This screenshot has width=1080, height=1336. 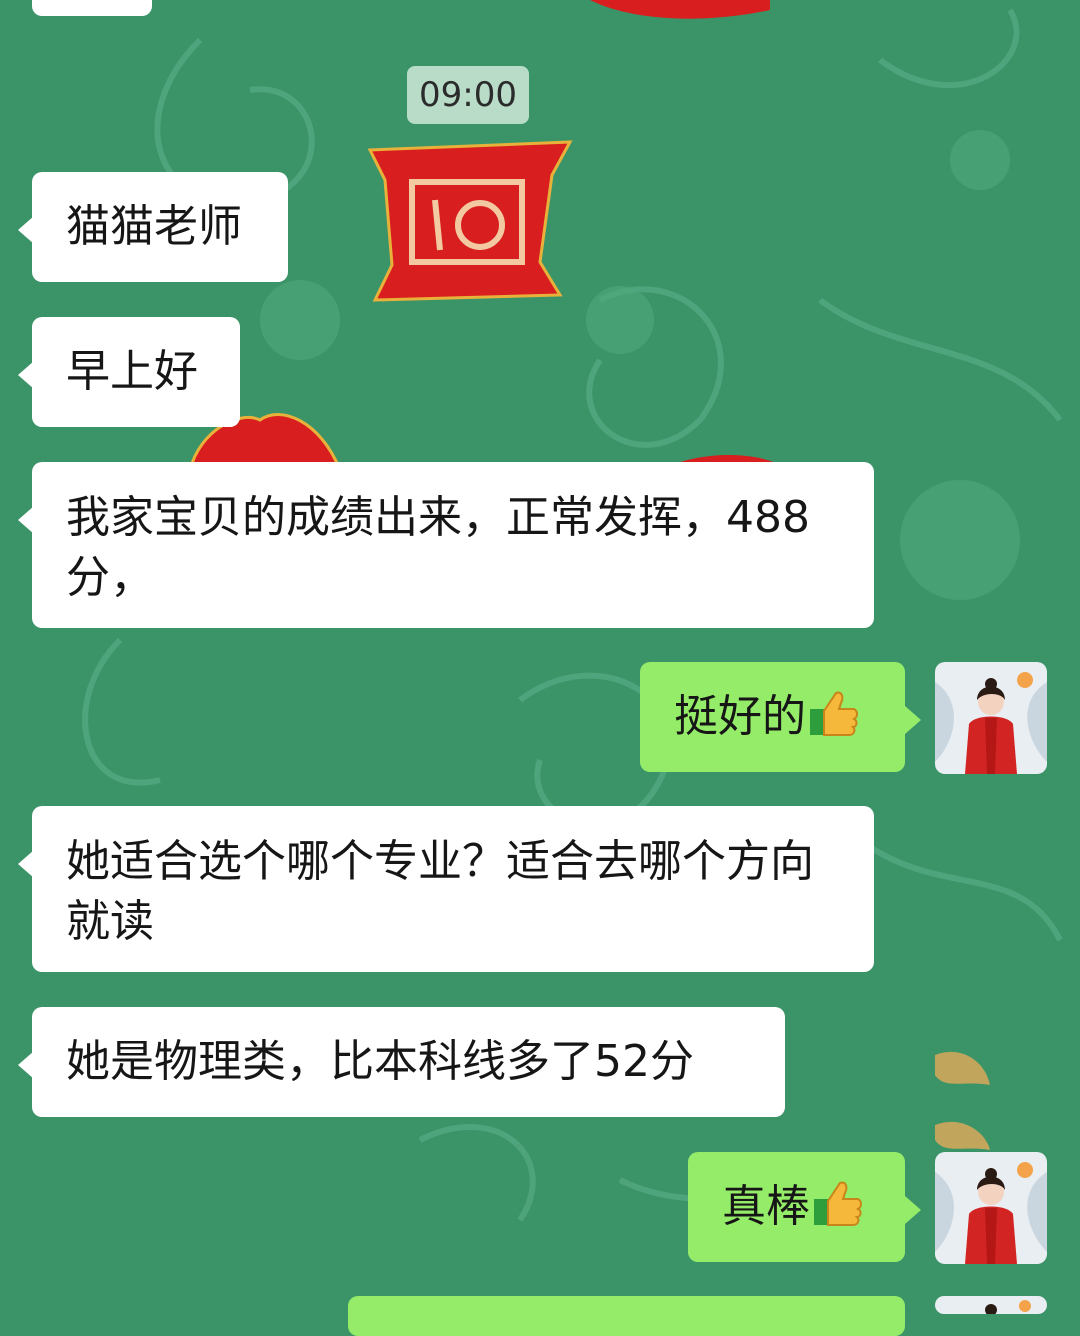 I want to click on message-timestamp: 09:00, so click(x=468, y=95).